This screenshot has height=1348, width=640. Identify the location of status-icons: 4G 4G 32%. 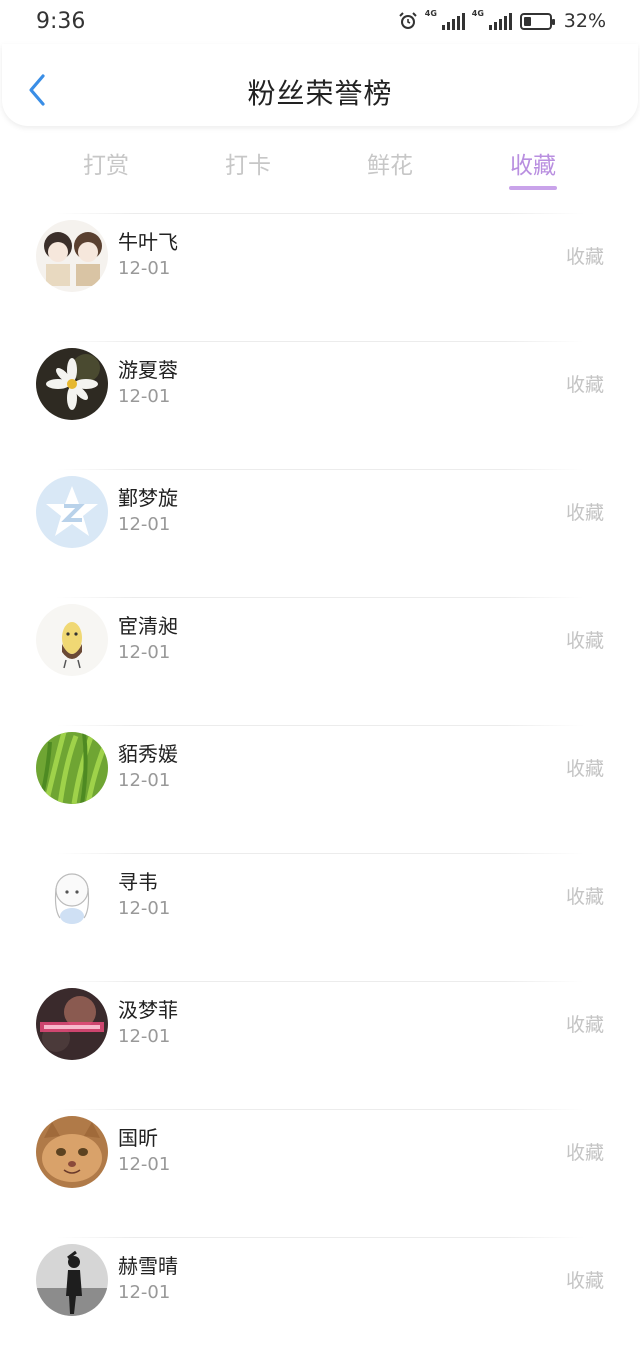
(502, 20).